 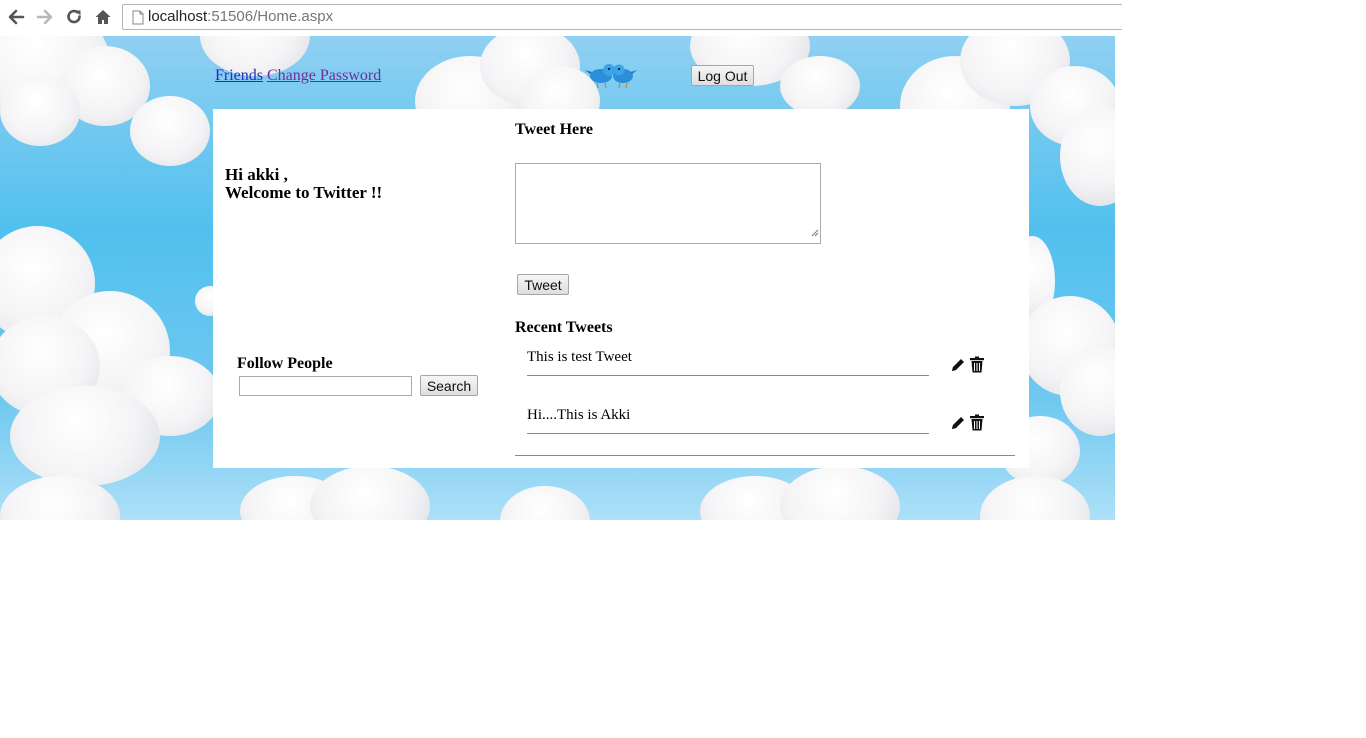 What do you see at coordinates (611, 76) in the screenshot?
I see `twitter-birds-icon` at bounding box center [611, 76].